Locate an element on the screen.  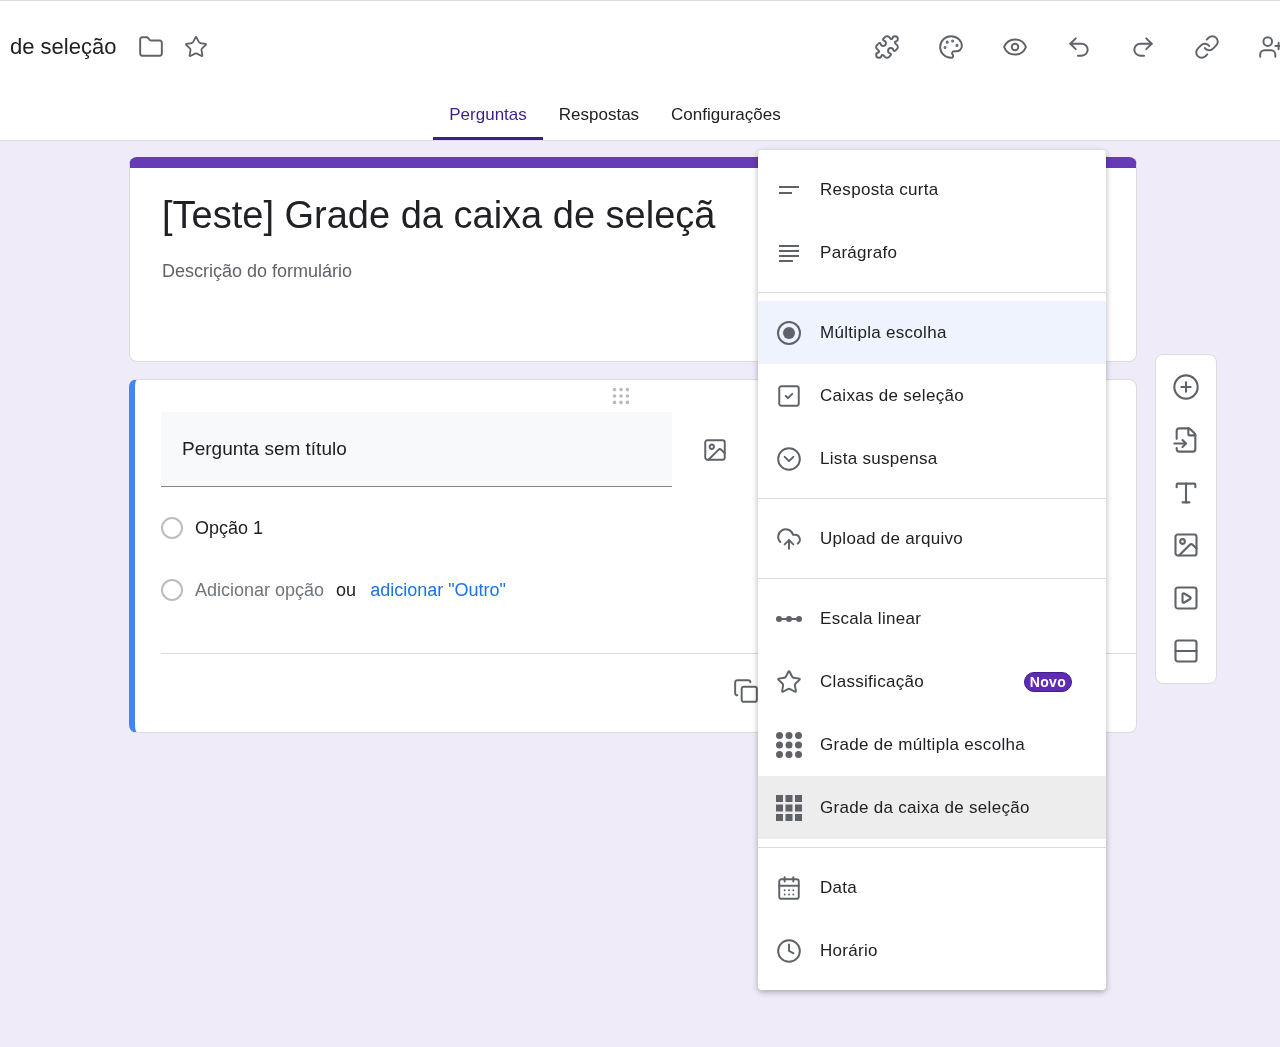
link-icon is located at coordinates (1207, 47).